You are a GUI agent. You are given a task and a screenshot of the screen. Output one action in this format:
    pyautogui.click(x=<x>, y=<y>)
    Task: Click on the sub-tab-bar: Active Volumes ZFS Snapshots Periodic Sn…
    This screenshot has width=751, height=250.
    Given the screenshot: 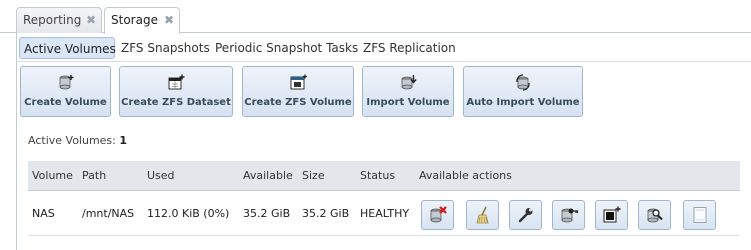 What is the action you would take?
    pyautogui.click(x=384, y=47)
    